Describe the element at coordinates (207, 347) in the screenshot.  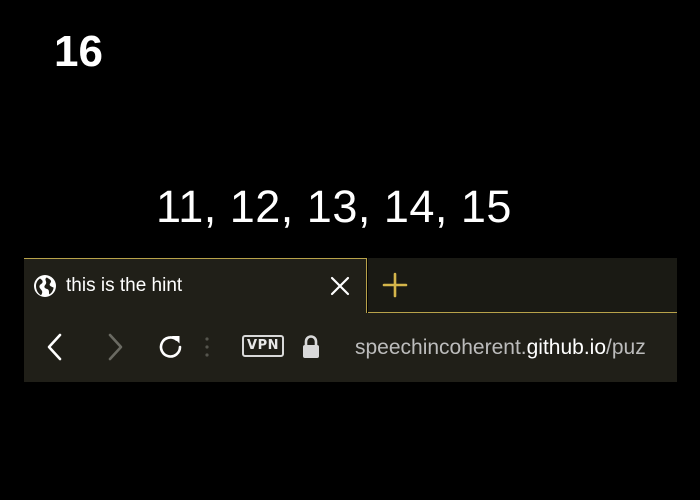
I see `separator-dots` at that location.